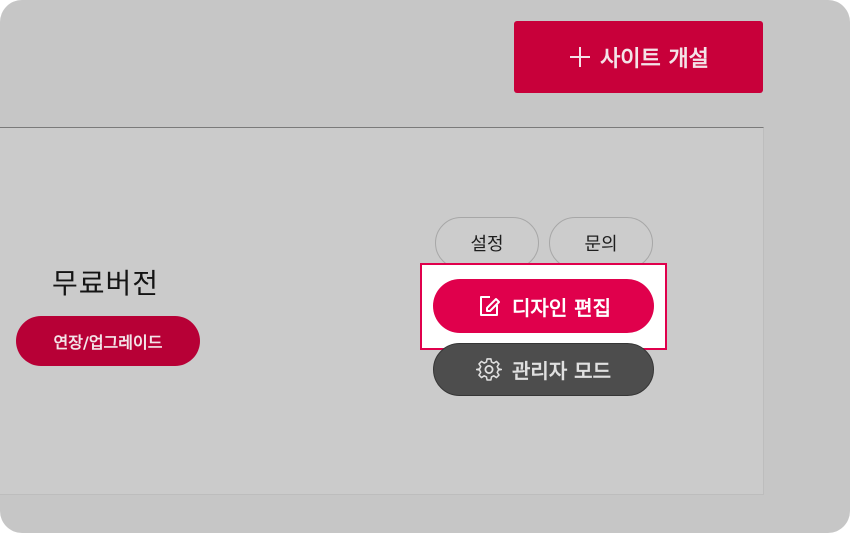  What do you see at coordinates (489, 369) in the screenshot?
I see `gear-icon` at bounding box center [489, 369].